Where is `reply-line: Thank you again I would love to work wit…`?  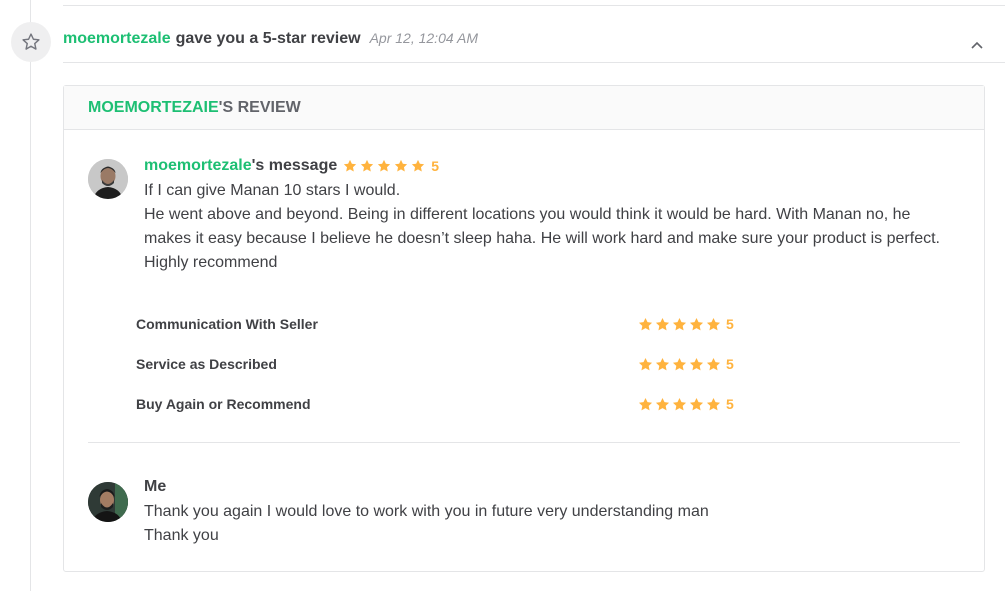 reply-line: Thank you again I would love to work wit… is located at coordinates (426, 511).